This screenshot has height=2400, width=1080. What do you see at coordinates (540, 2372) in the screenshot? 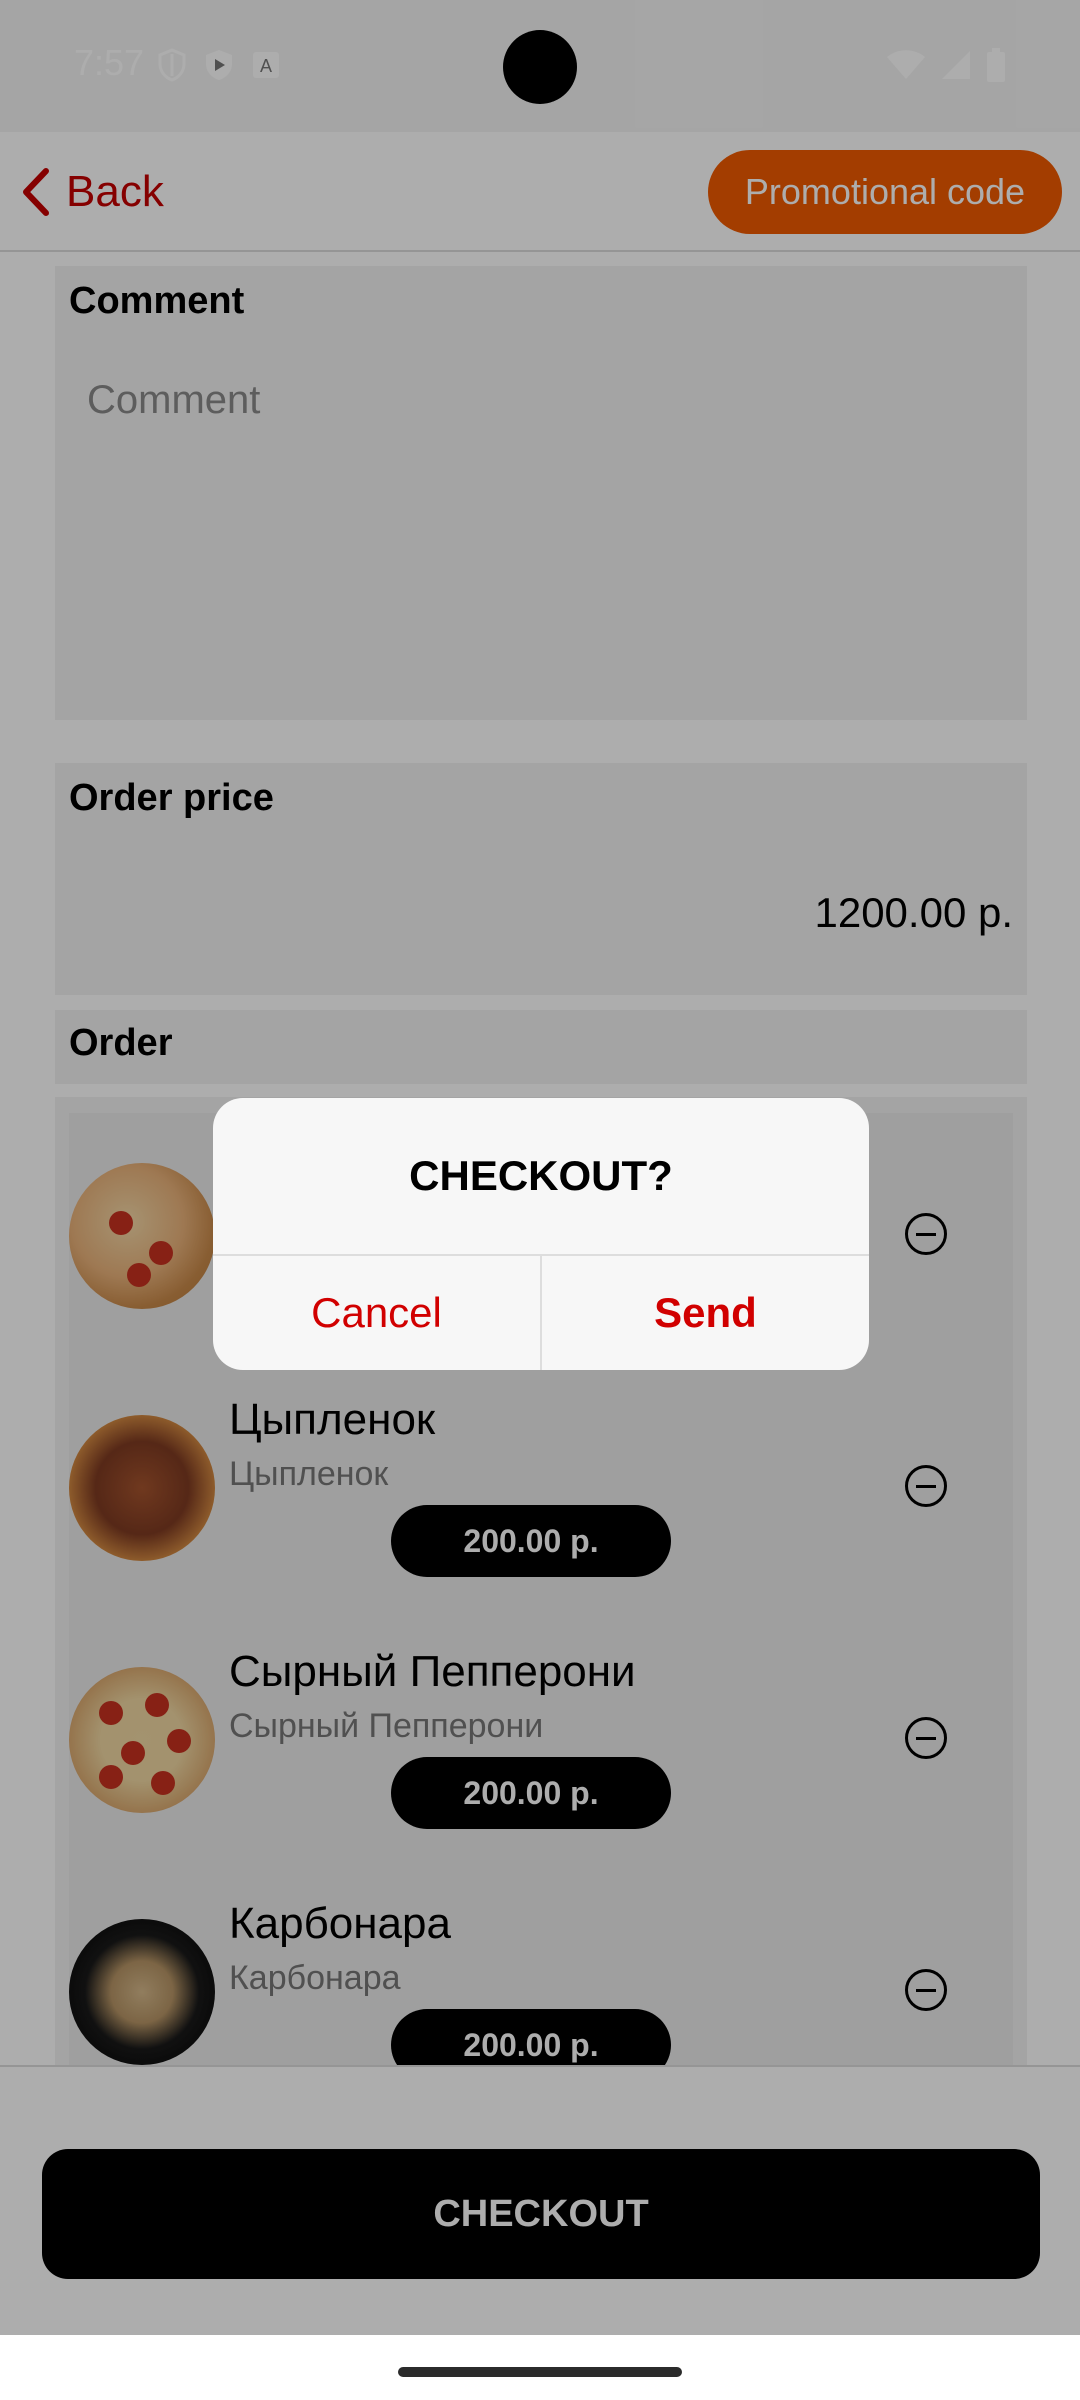
I see `home-handle` at bounding box center [540, 2372].